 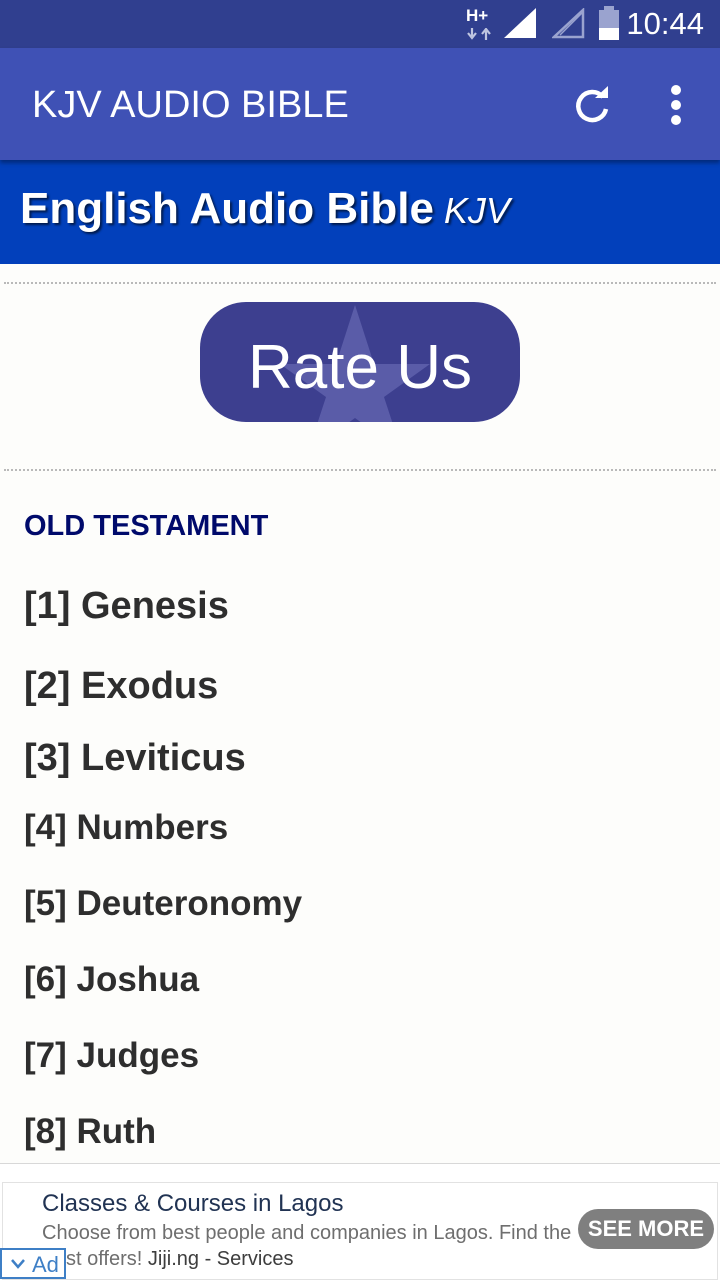 I want to click on app-title: KJV AUDIO BIBLE, so click(x=190, y=105).